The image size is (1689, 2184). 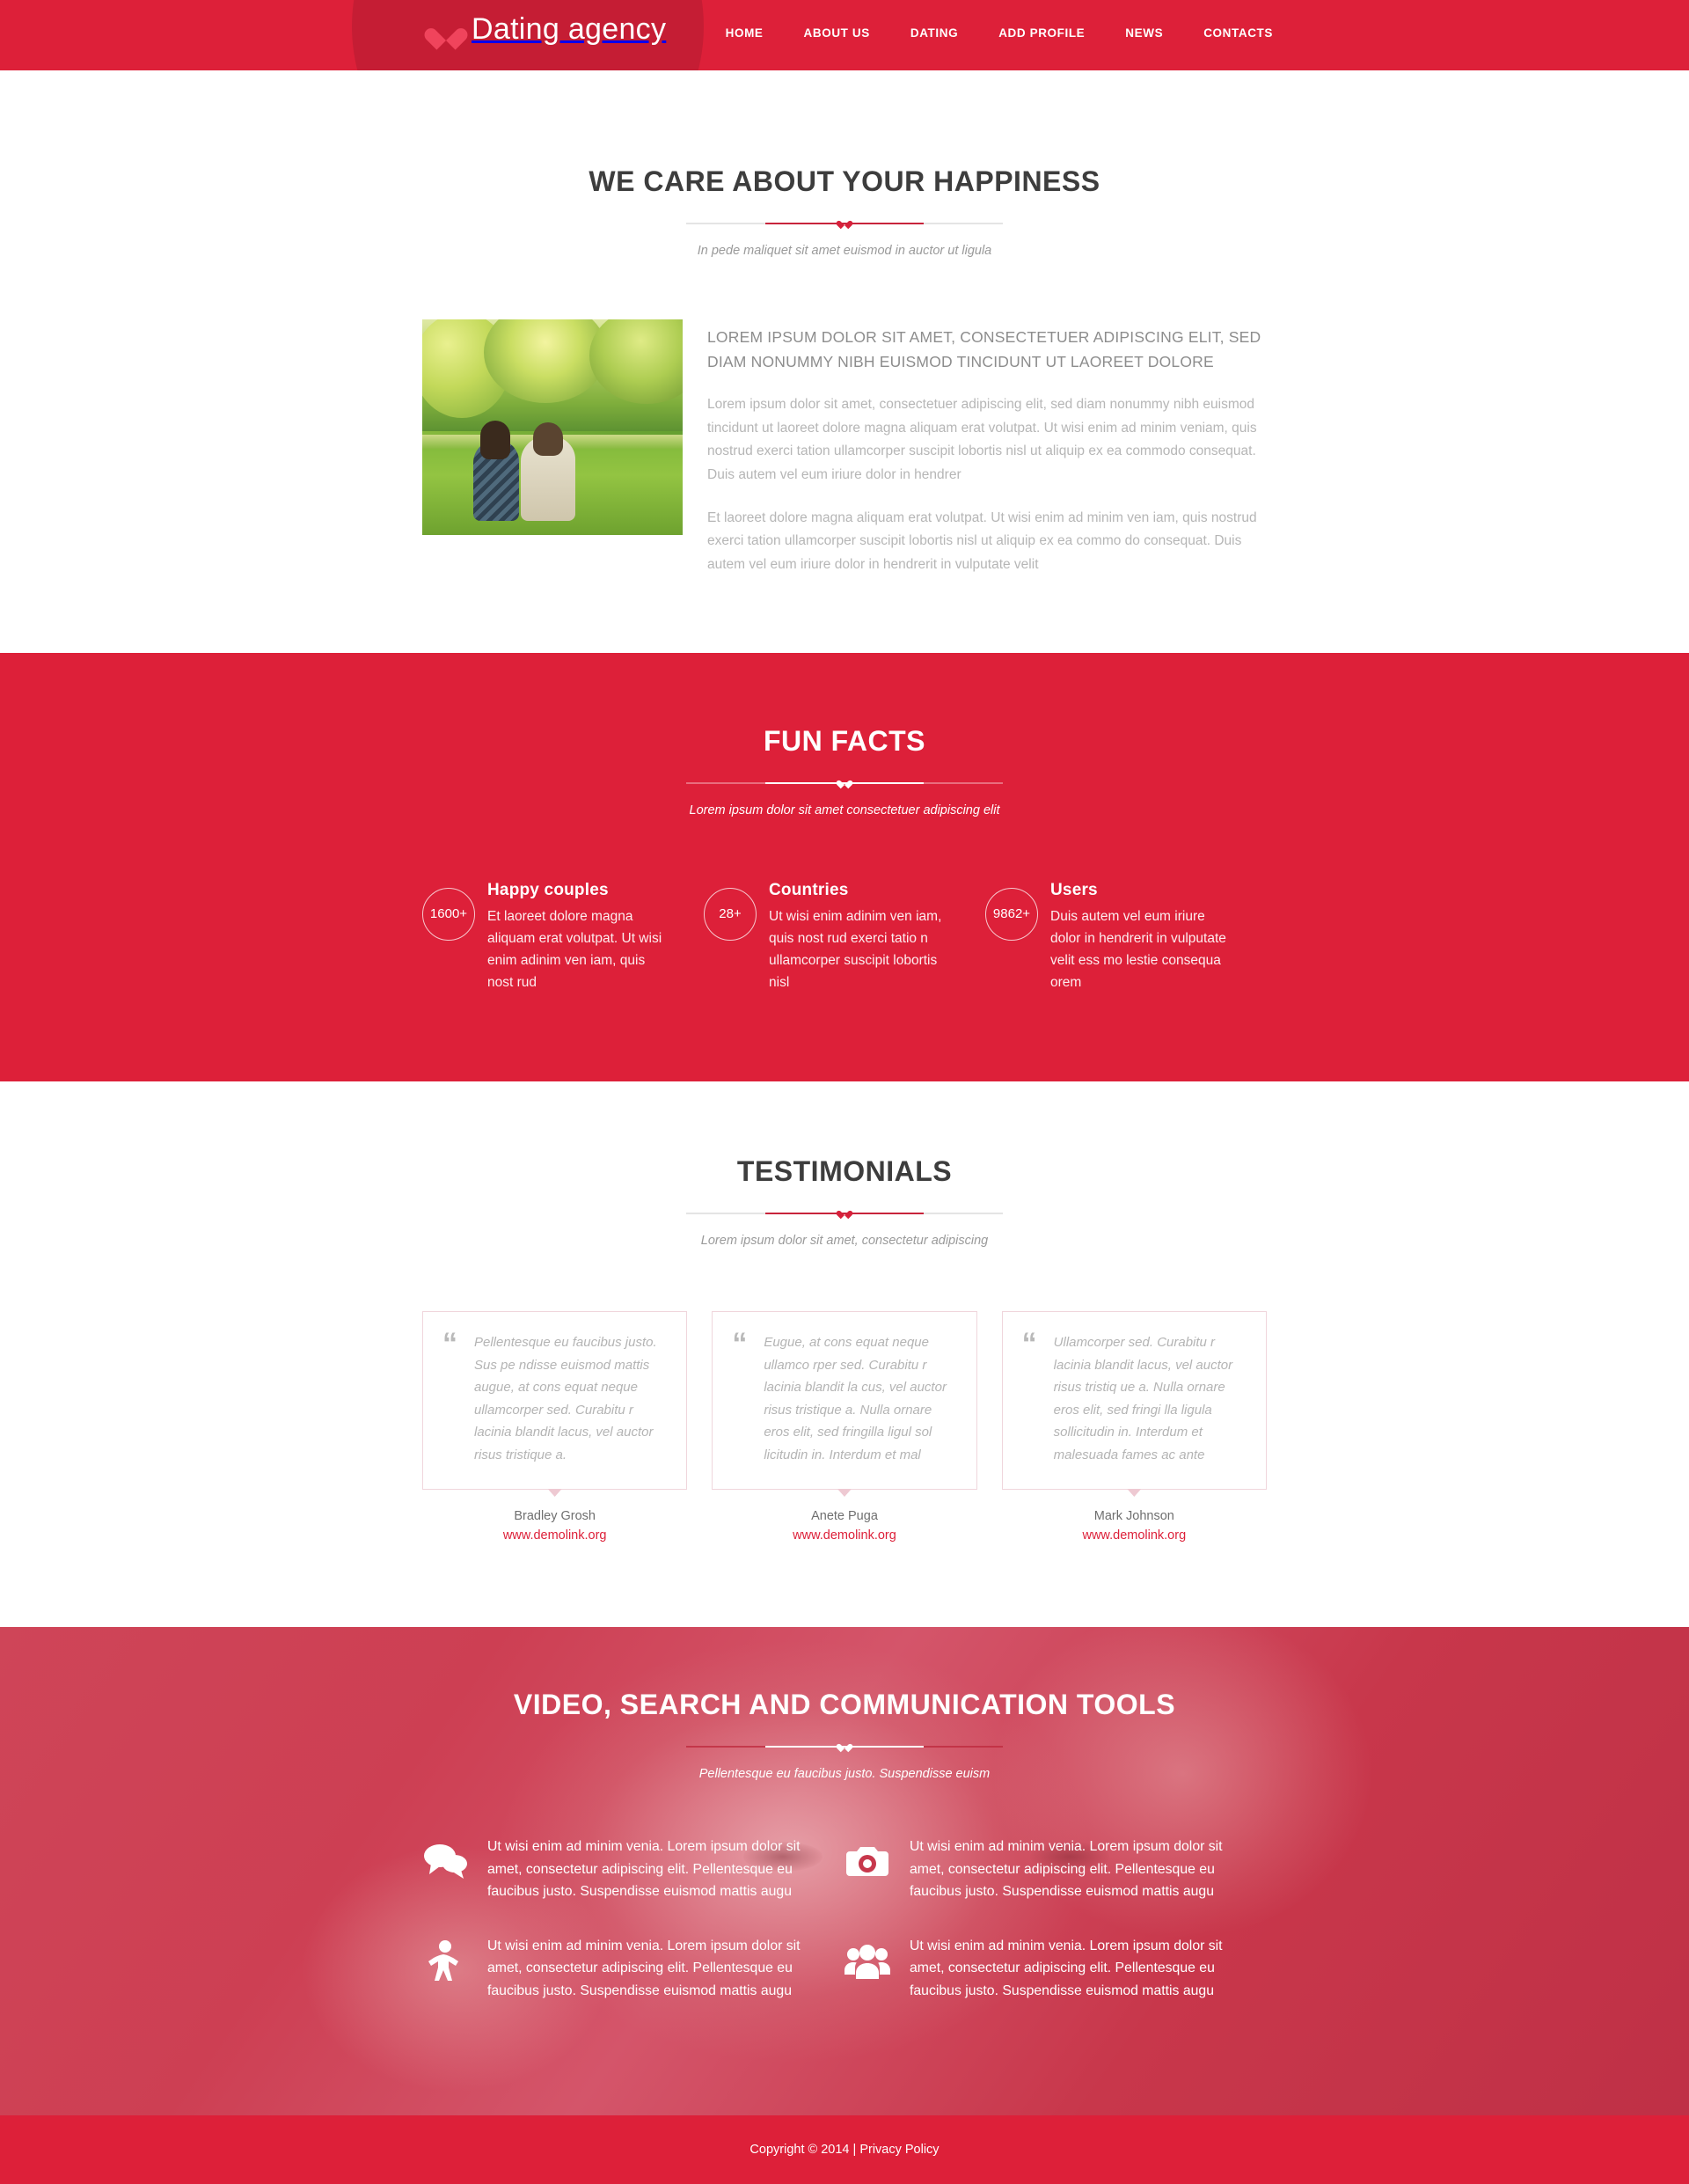 I want to click on tools-divider, so click(x=844, y=1747).